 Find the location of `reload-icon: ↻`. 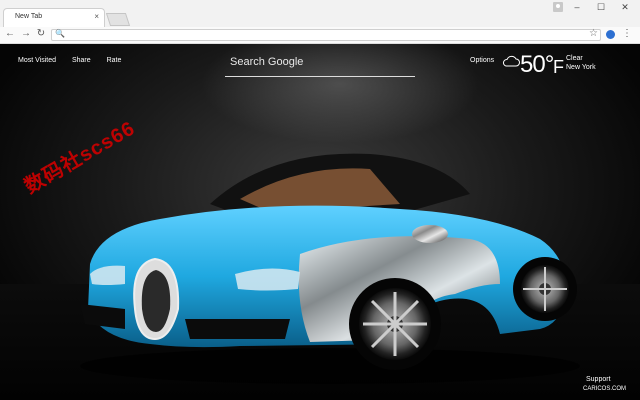

reload-icon: ↻ is located at coordinates (41, 33).